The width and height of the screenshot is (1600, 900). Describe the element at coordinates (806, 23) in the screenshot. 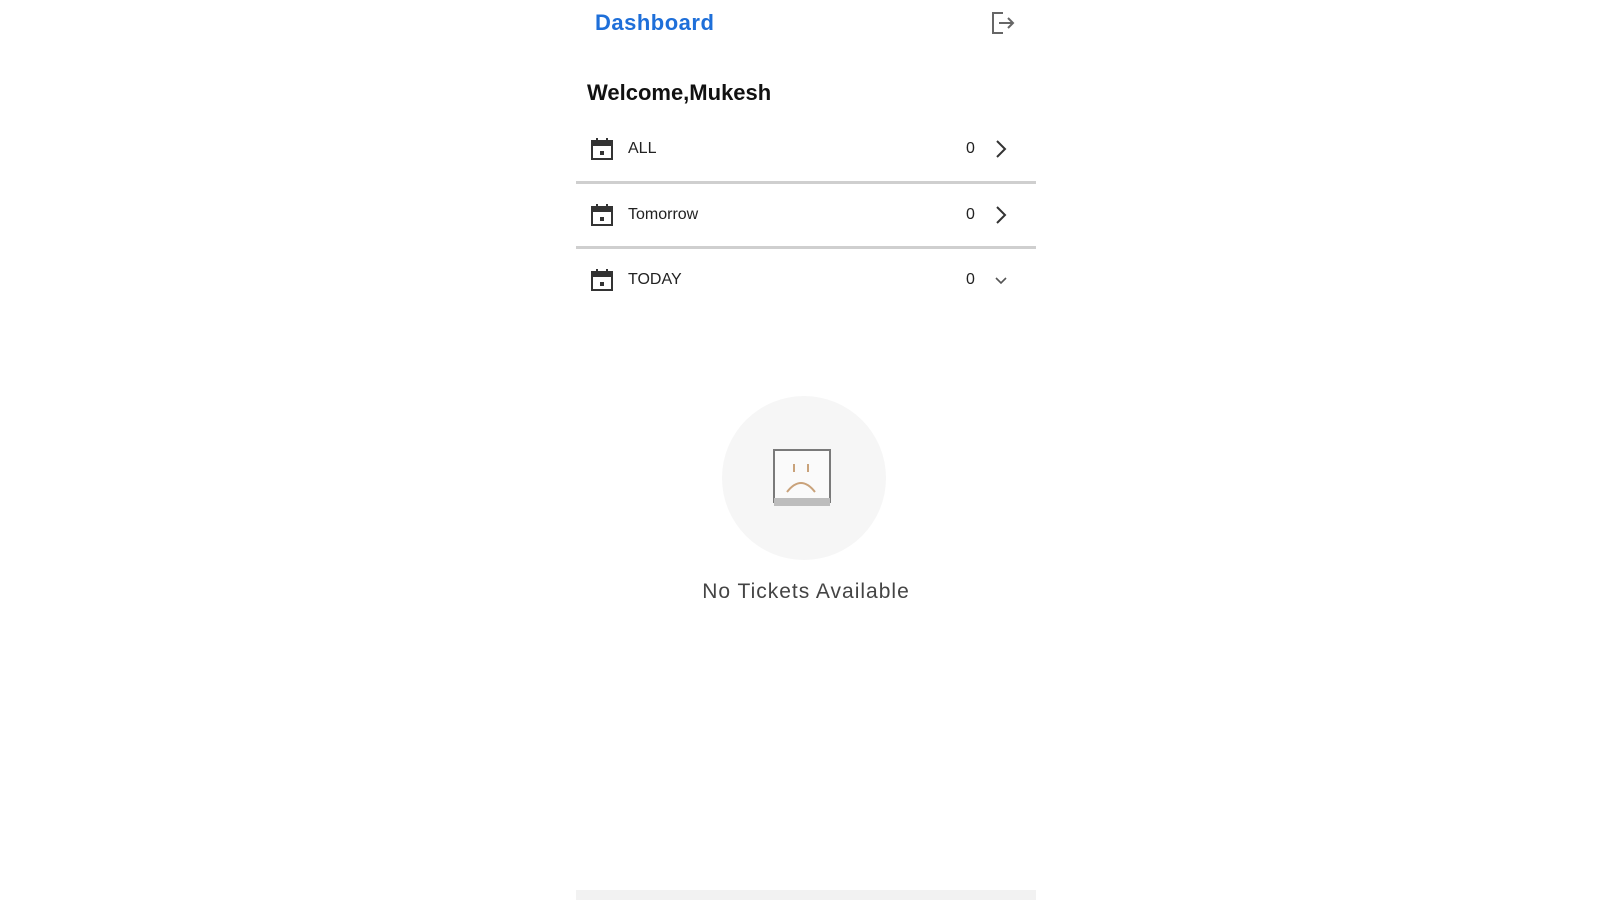

I see `app-bar: Dashboard` at that location.